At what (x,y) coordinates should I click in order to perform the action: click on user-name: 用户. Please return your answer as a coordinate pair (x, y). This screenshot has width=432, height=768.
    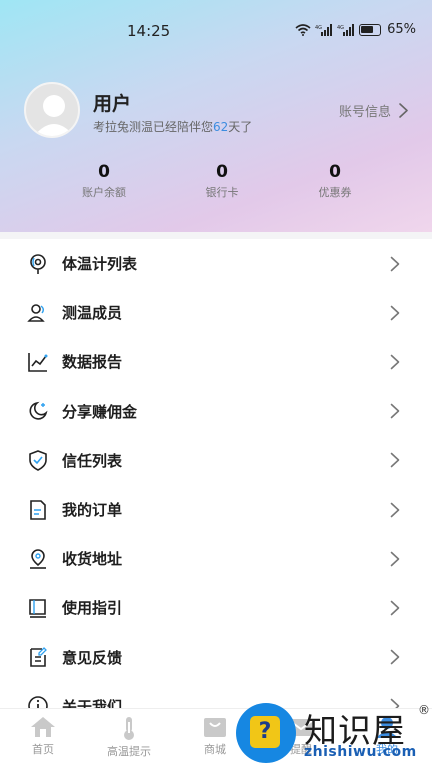
    Looking at the image, I should click on (112, 104).